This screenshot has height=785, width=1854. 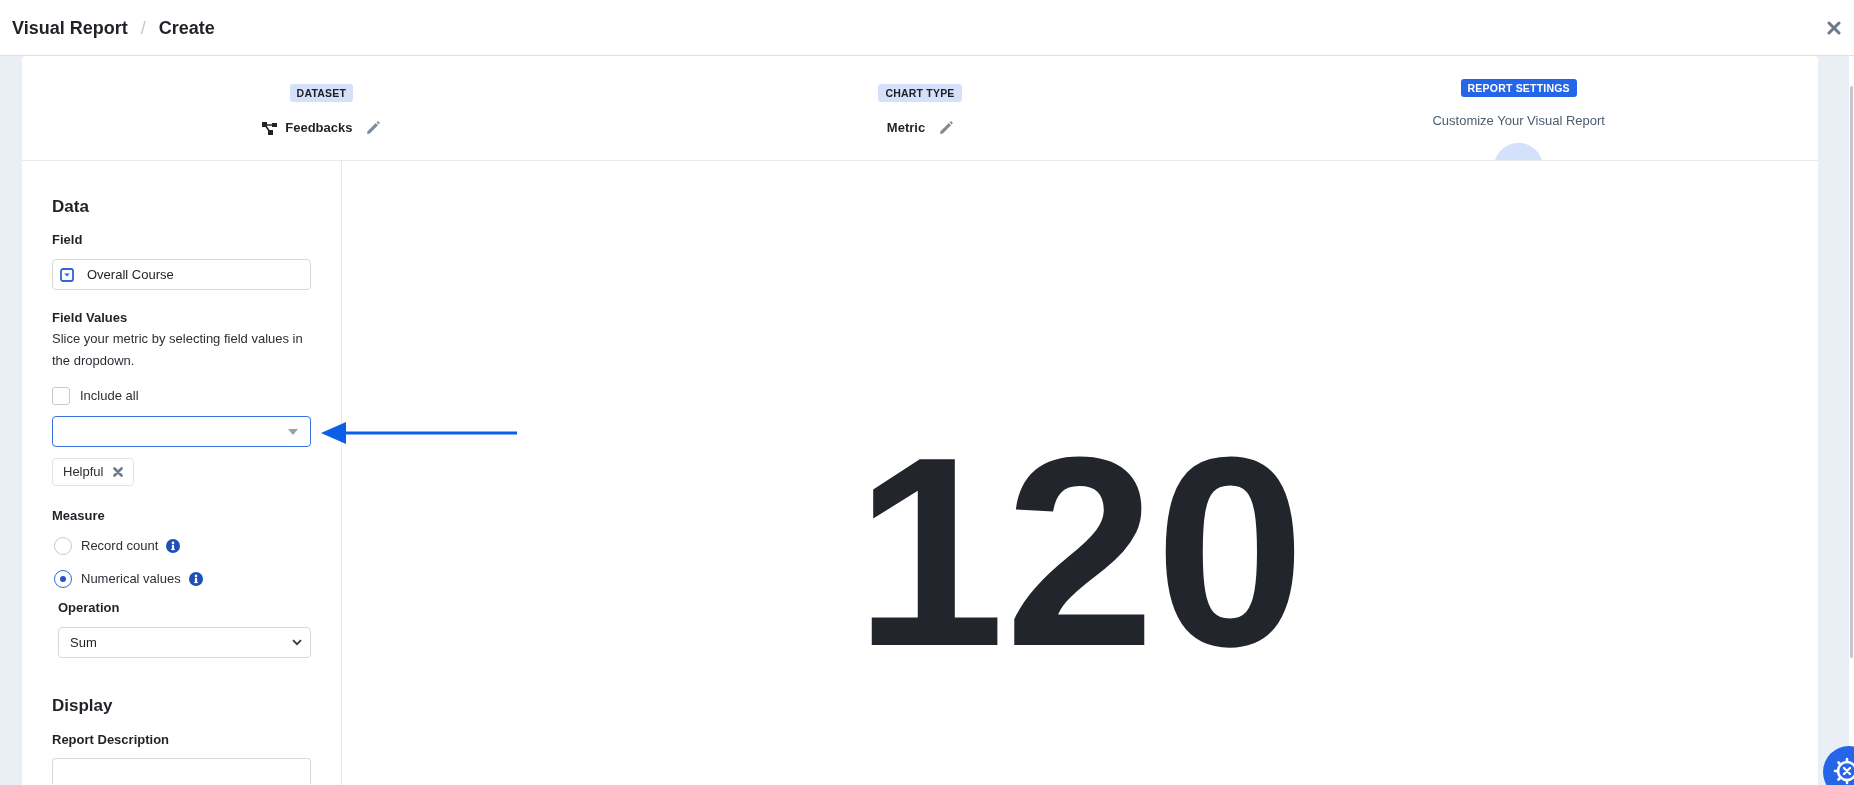 I want to click on close-icon, so click(x=1834, y=27).